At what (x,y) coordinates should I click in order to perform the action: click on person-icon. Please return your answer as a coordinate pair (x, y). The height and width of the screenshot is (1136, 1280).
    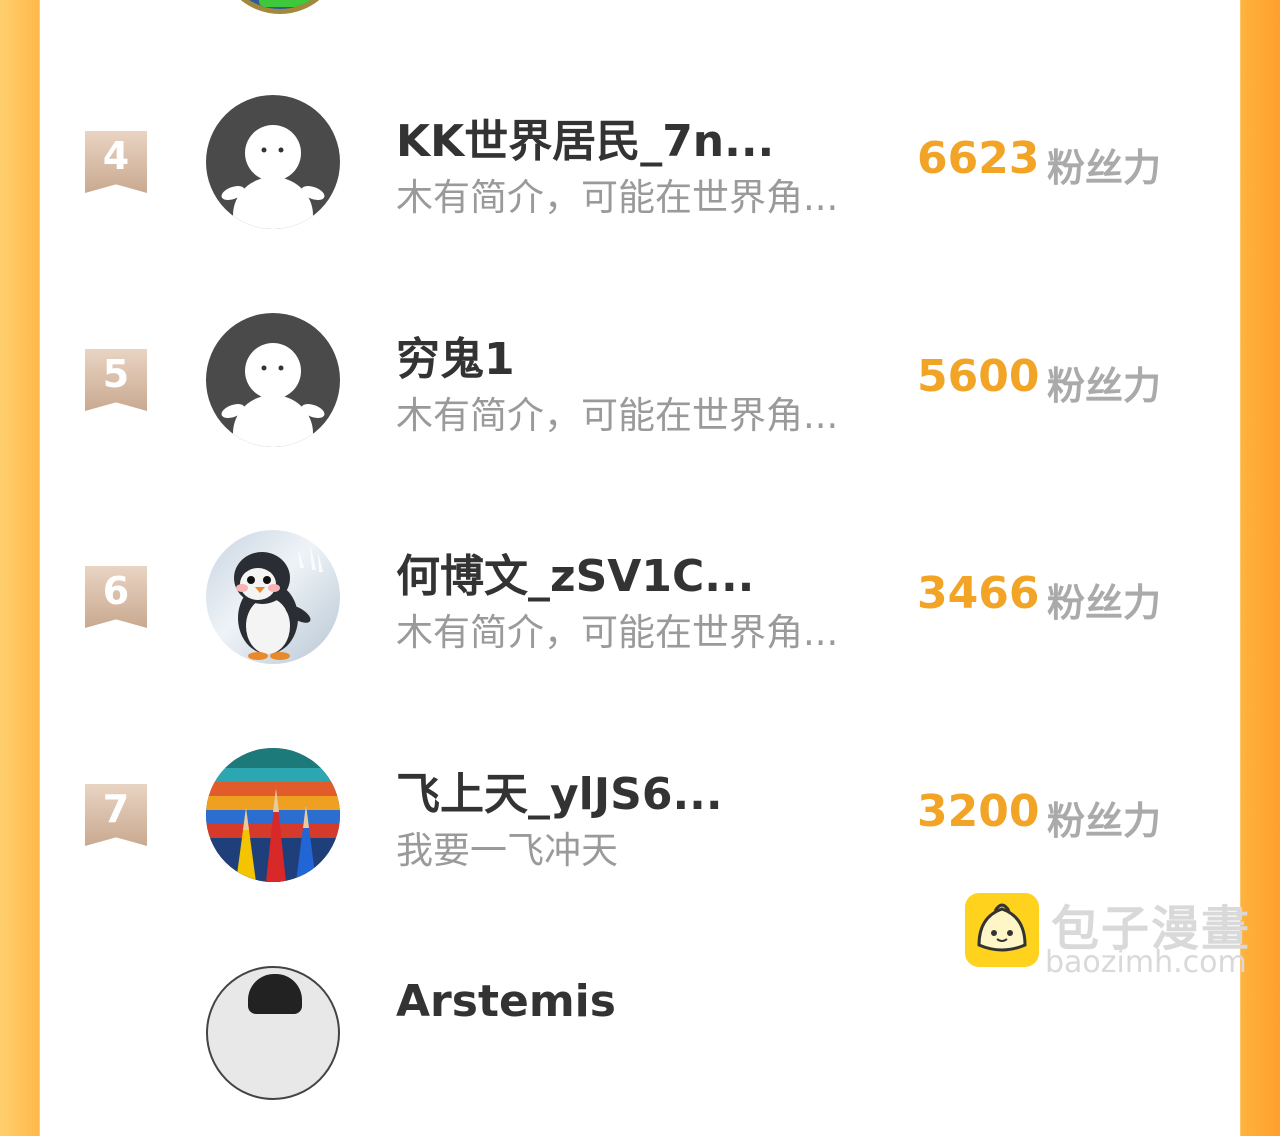
    Looking at the image, I should click on (275, 994).